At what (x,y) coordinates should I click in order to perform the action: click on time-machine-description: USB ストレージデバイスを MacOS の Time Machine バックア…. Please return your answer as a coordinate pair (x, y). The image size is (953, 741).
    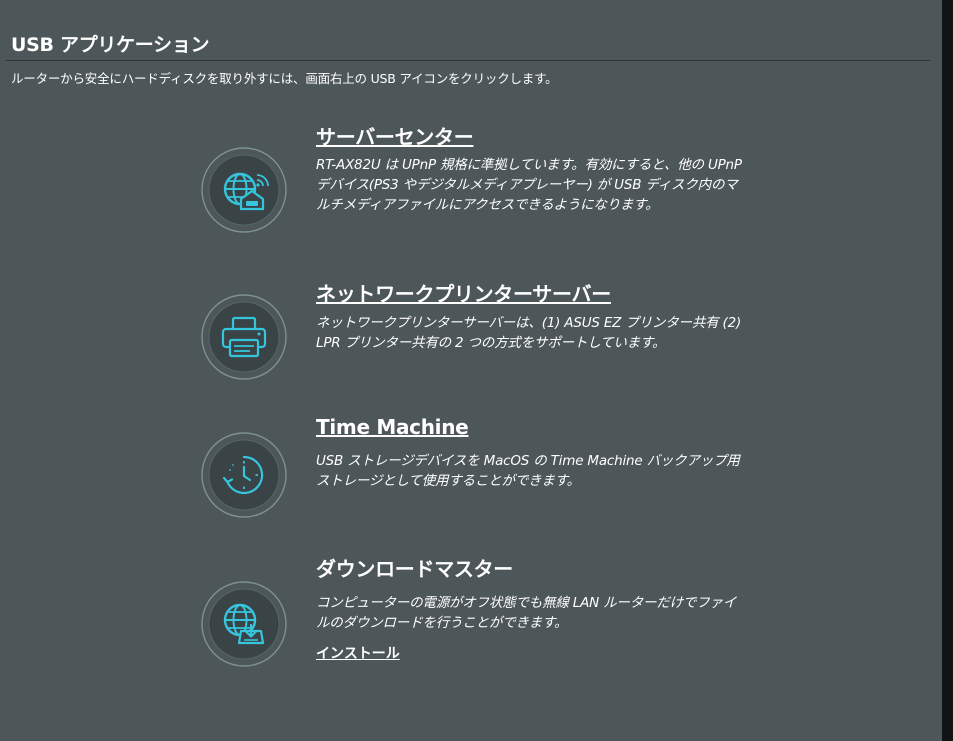
    Looking at the image, I should click on (528, 471).